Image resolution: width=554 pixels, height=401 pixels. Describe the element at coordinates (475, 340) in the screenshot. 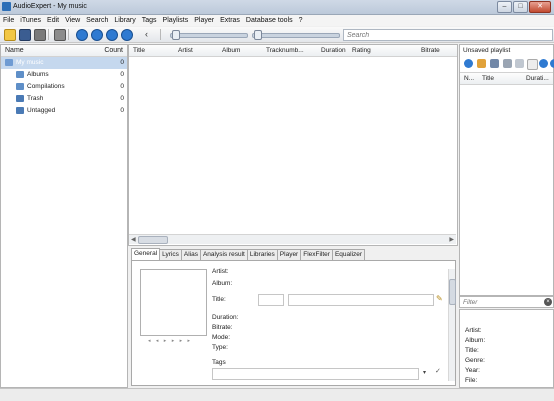

I see `details-album-label: Album:` at that location.